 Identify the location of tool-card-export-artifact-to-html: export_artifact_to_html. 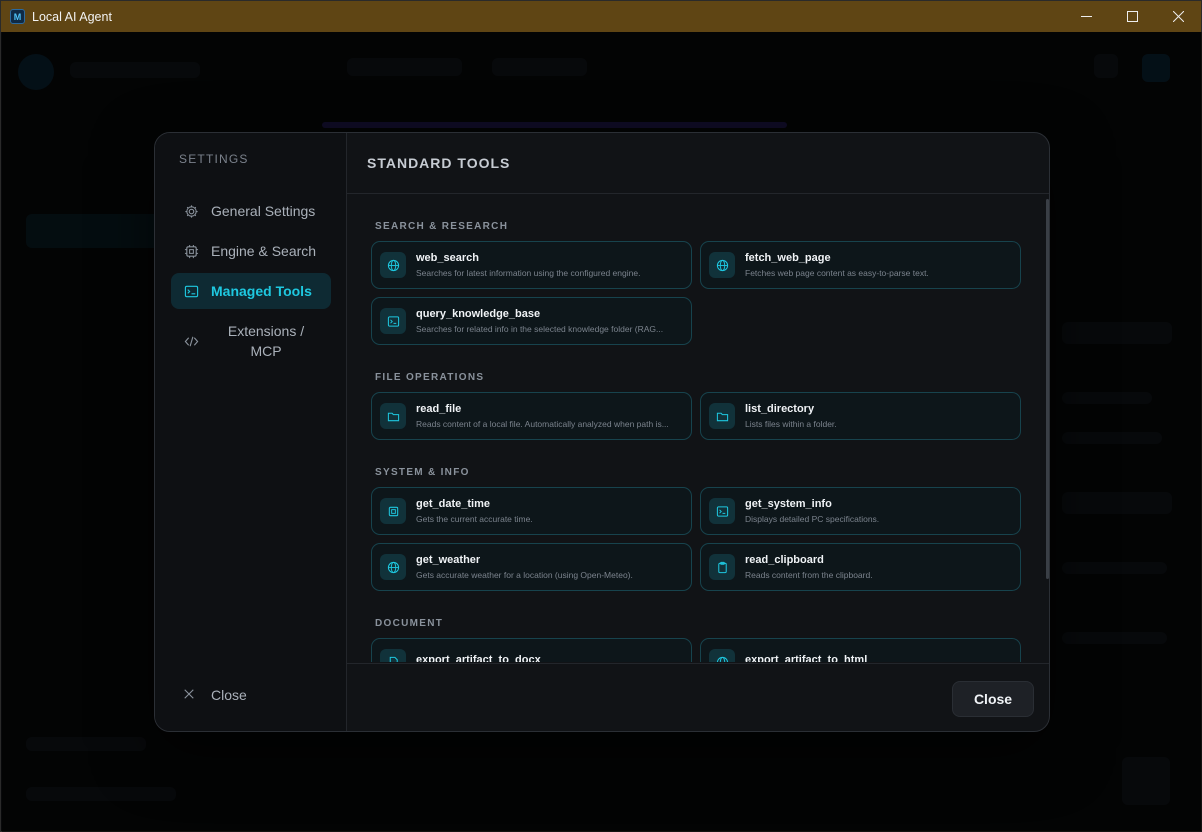
(860, 650).